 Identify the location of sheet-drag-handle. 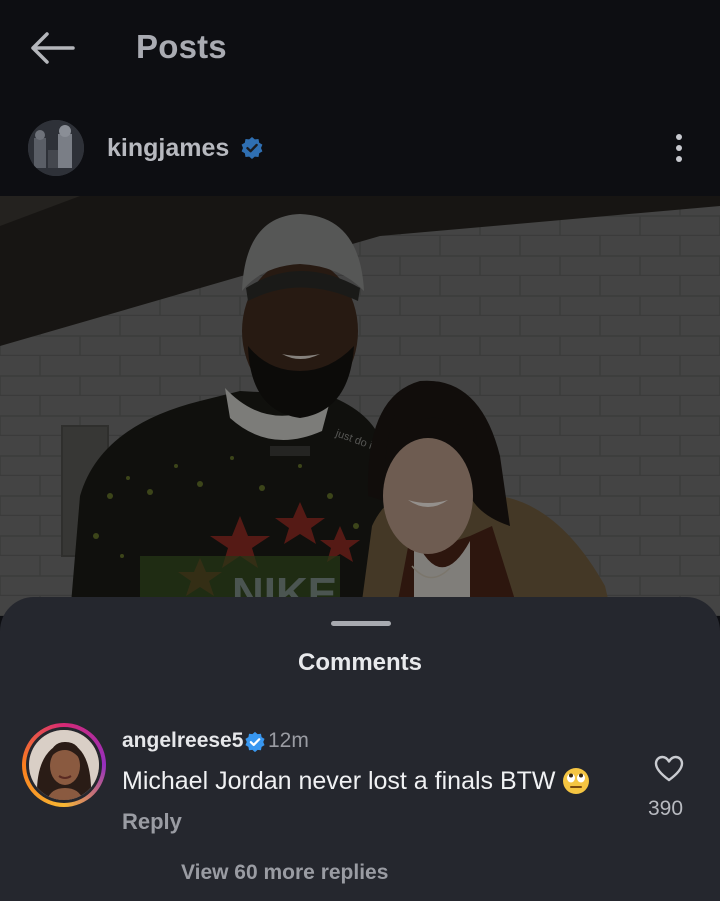
(361, 623).